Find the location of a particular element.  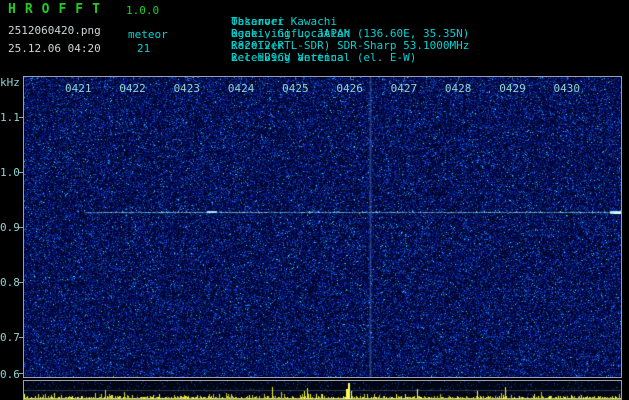

y-tick-label: 1.1 is located at coordinates (10, 117).